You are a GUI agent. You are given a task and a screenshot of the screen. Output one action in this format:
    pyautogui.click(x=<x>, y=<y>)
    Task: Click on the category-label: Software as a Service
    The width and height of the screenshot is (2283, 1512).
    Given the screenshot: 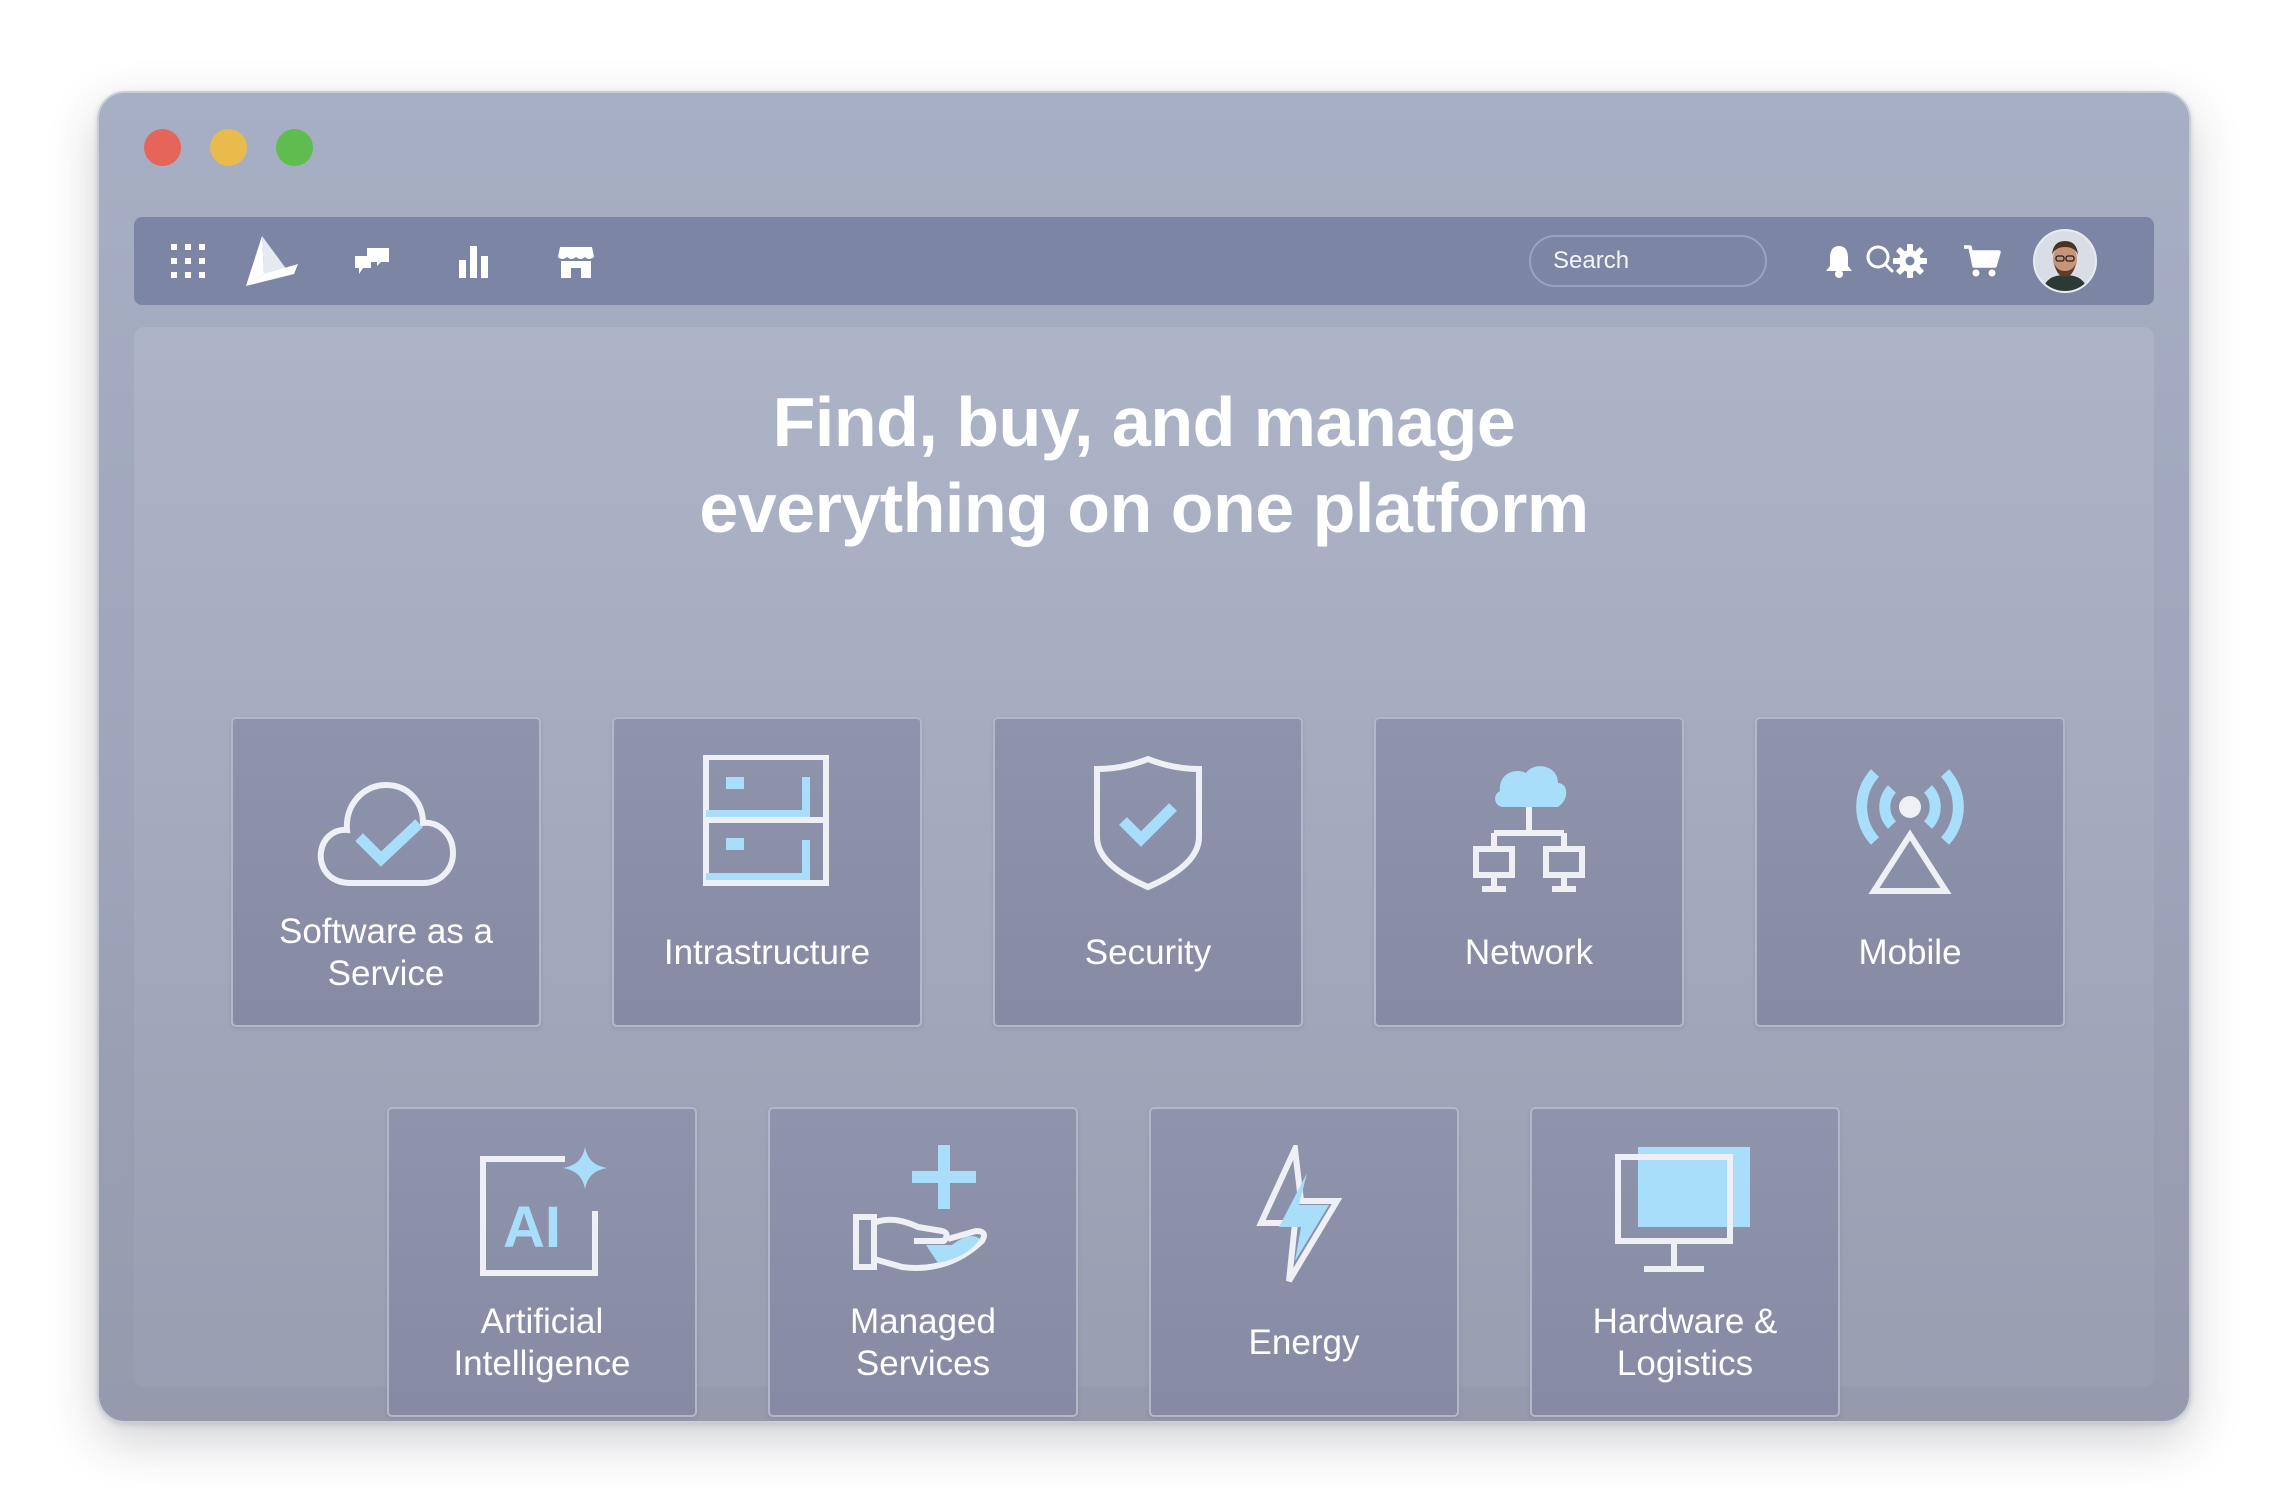 What is the action you would take?
    pyautogui.click(x=386, y=952)
    